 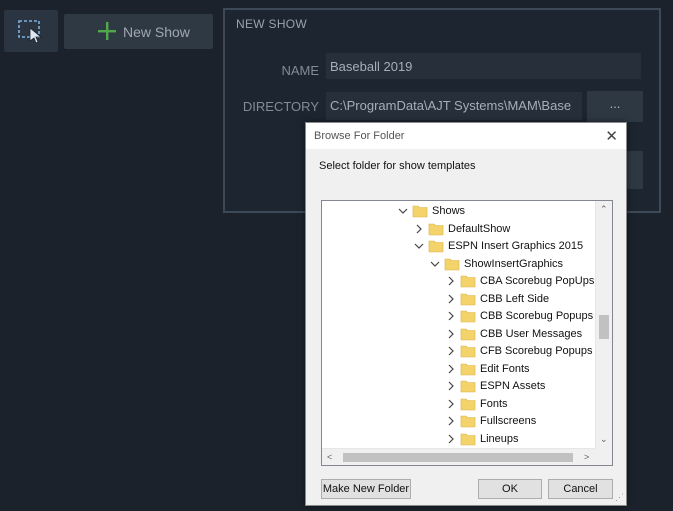 What do you see at coordinates (516, 246) in the screenshot?
I see `tree-item-label: ESPN Insert Graphics 2015` at bounding box center [516, 246].